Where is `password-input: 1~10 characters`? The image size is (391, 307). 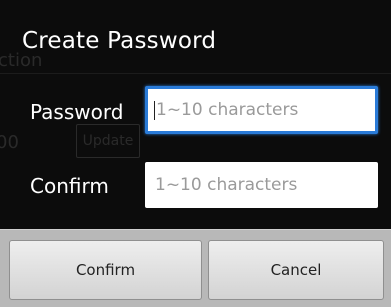
password-input: 1~10 characters is located at coordinates (261, 110).